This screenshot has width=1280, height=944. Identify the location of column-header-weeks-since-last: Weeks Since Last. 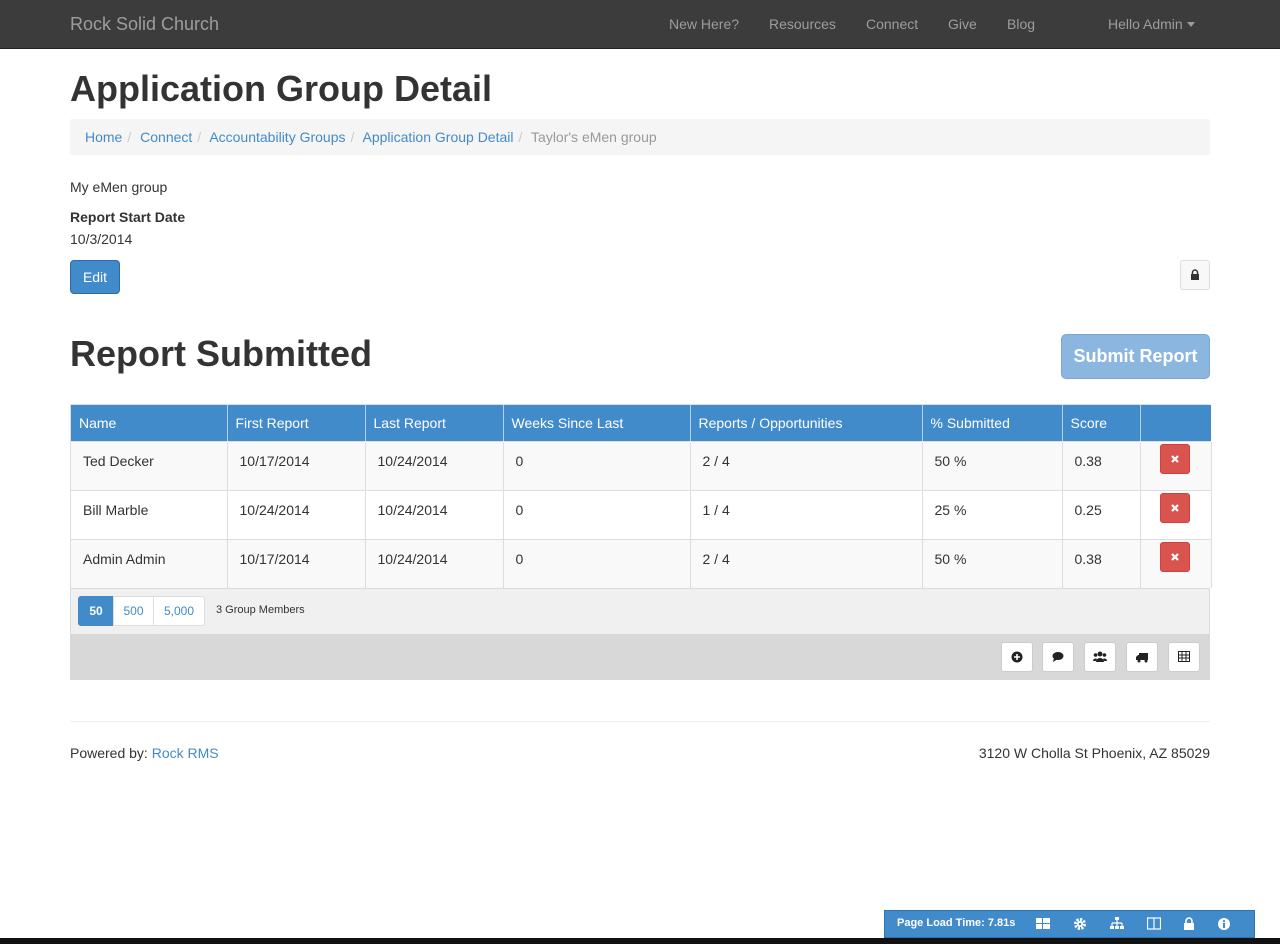
(597, 423).